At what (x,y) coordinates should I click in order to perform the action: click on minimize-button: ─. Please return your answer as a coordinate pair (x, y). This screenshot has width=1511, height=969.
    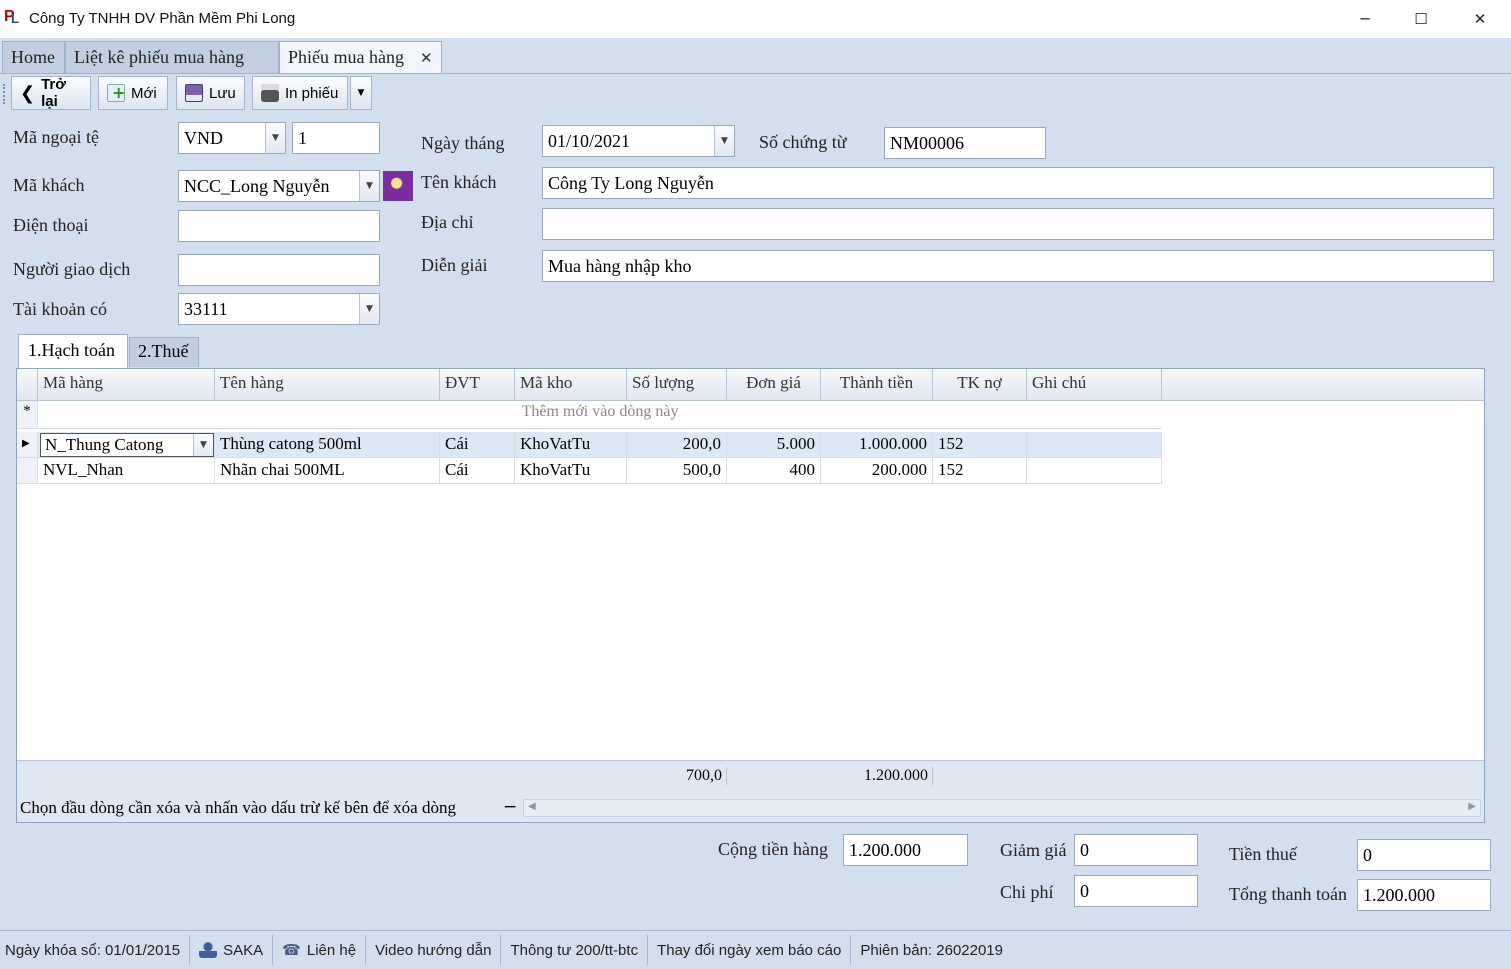
    Looking at the image, I should click on (1365, 19).